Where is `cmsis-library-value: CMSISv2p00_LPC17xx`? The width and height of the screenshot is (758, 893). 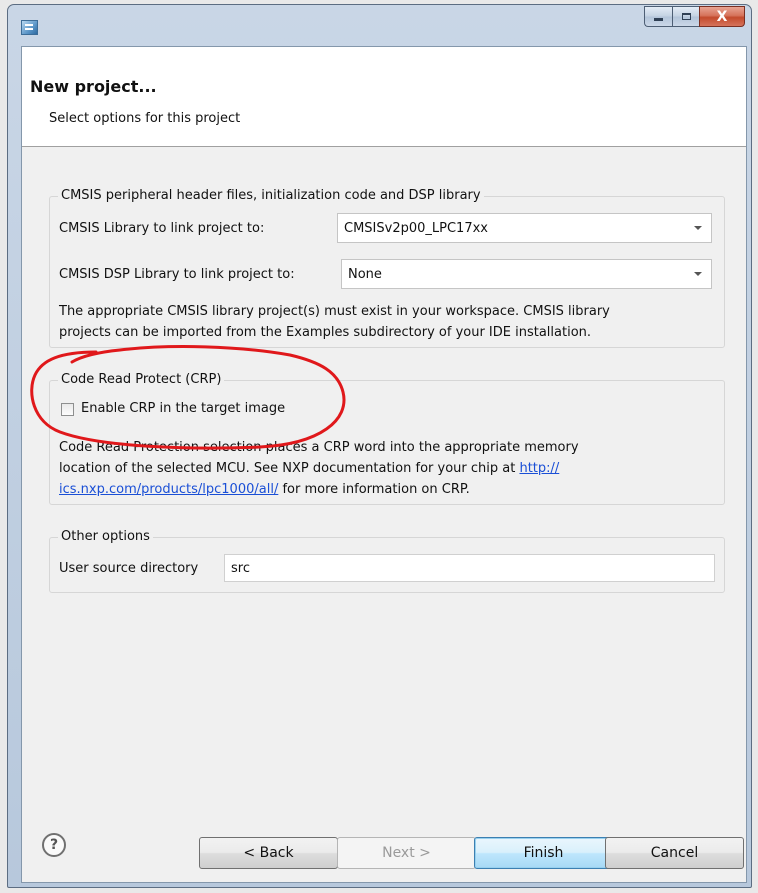
cmsis-library-value: CMSISv2p00_LPC17xx is located at coordinates (416, 228).